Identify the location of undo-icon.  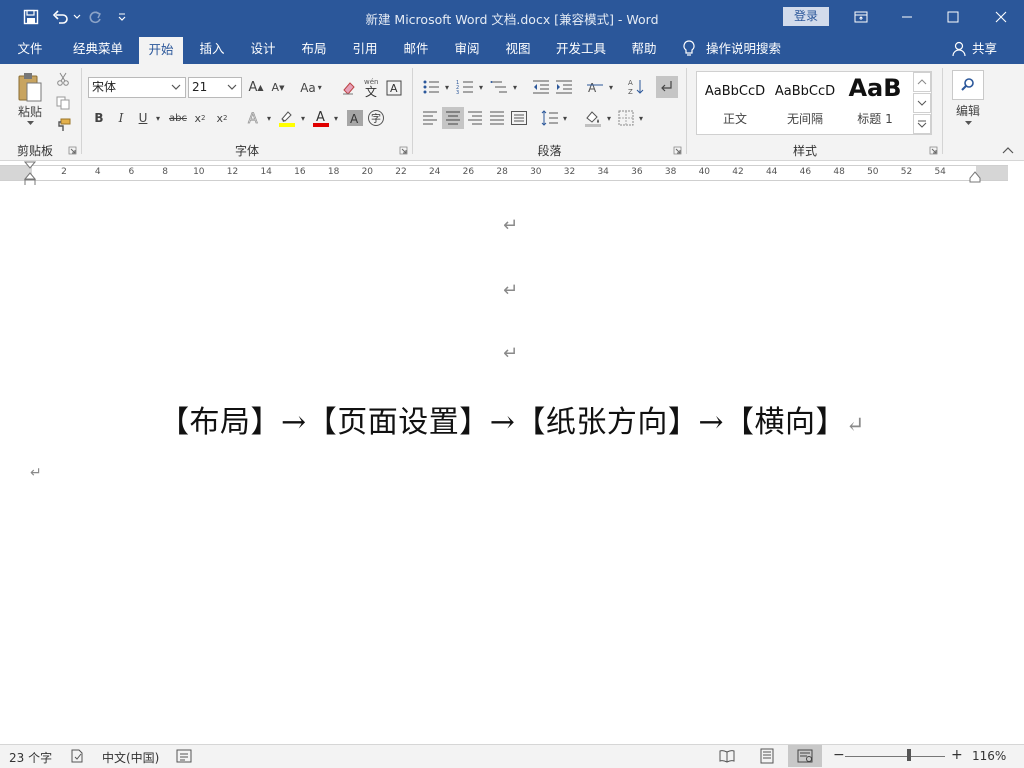
(61, 17).